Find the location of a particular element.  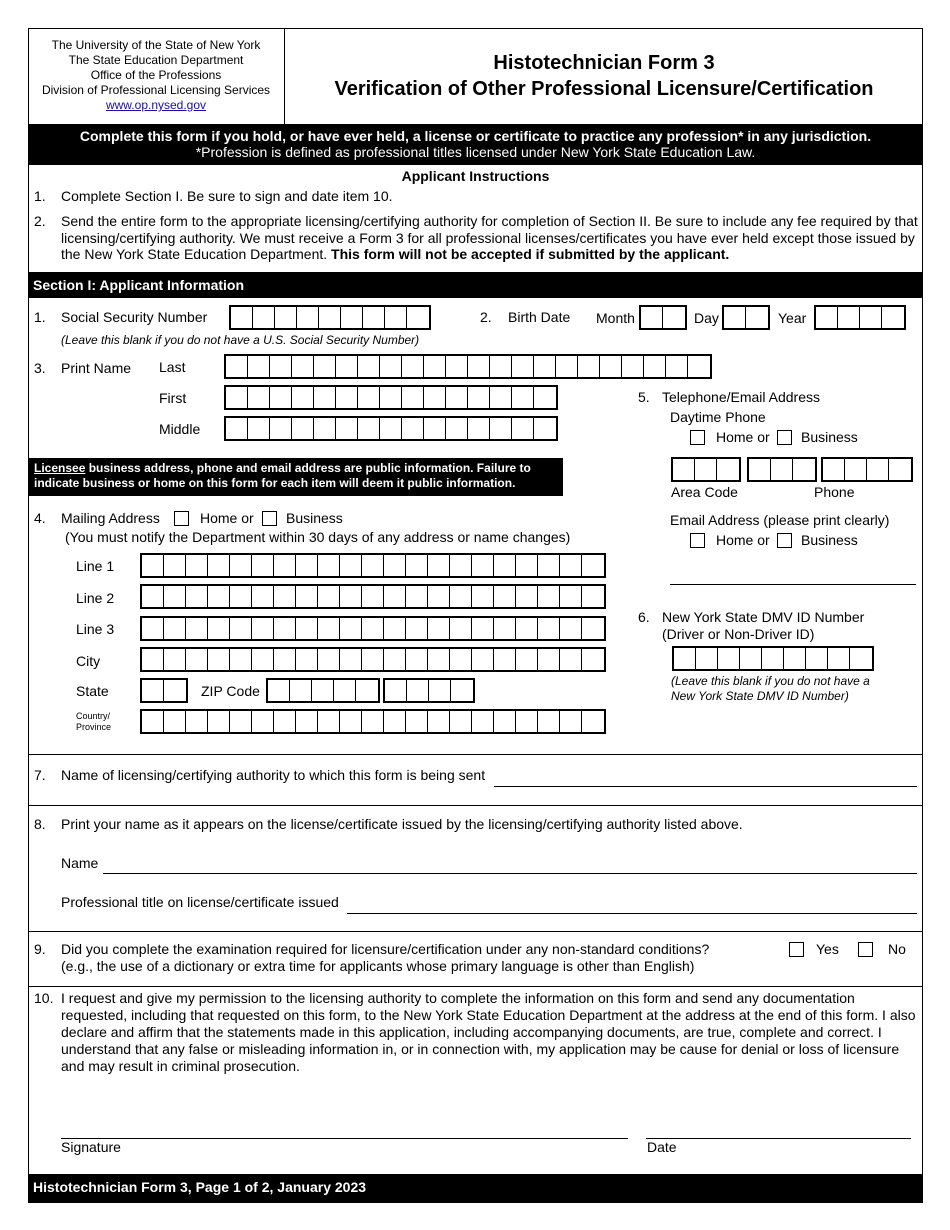

middle-name-input is located at coordinates (391, 428).